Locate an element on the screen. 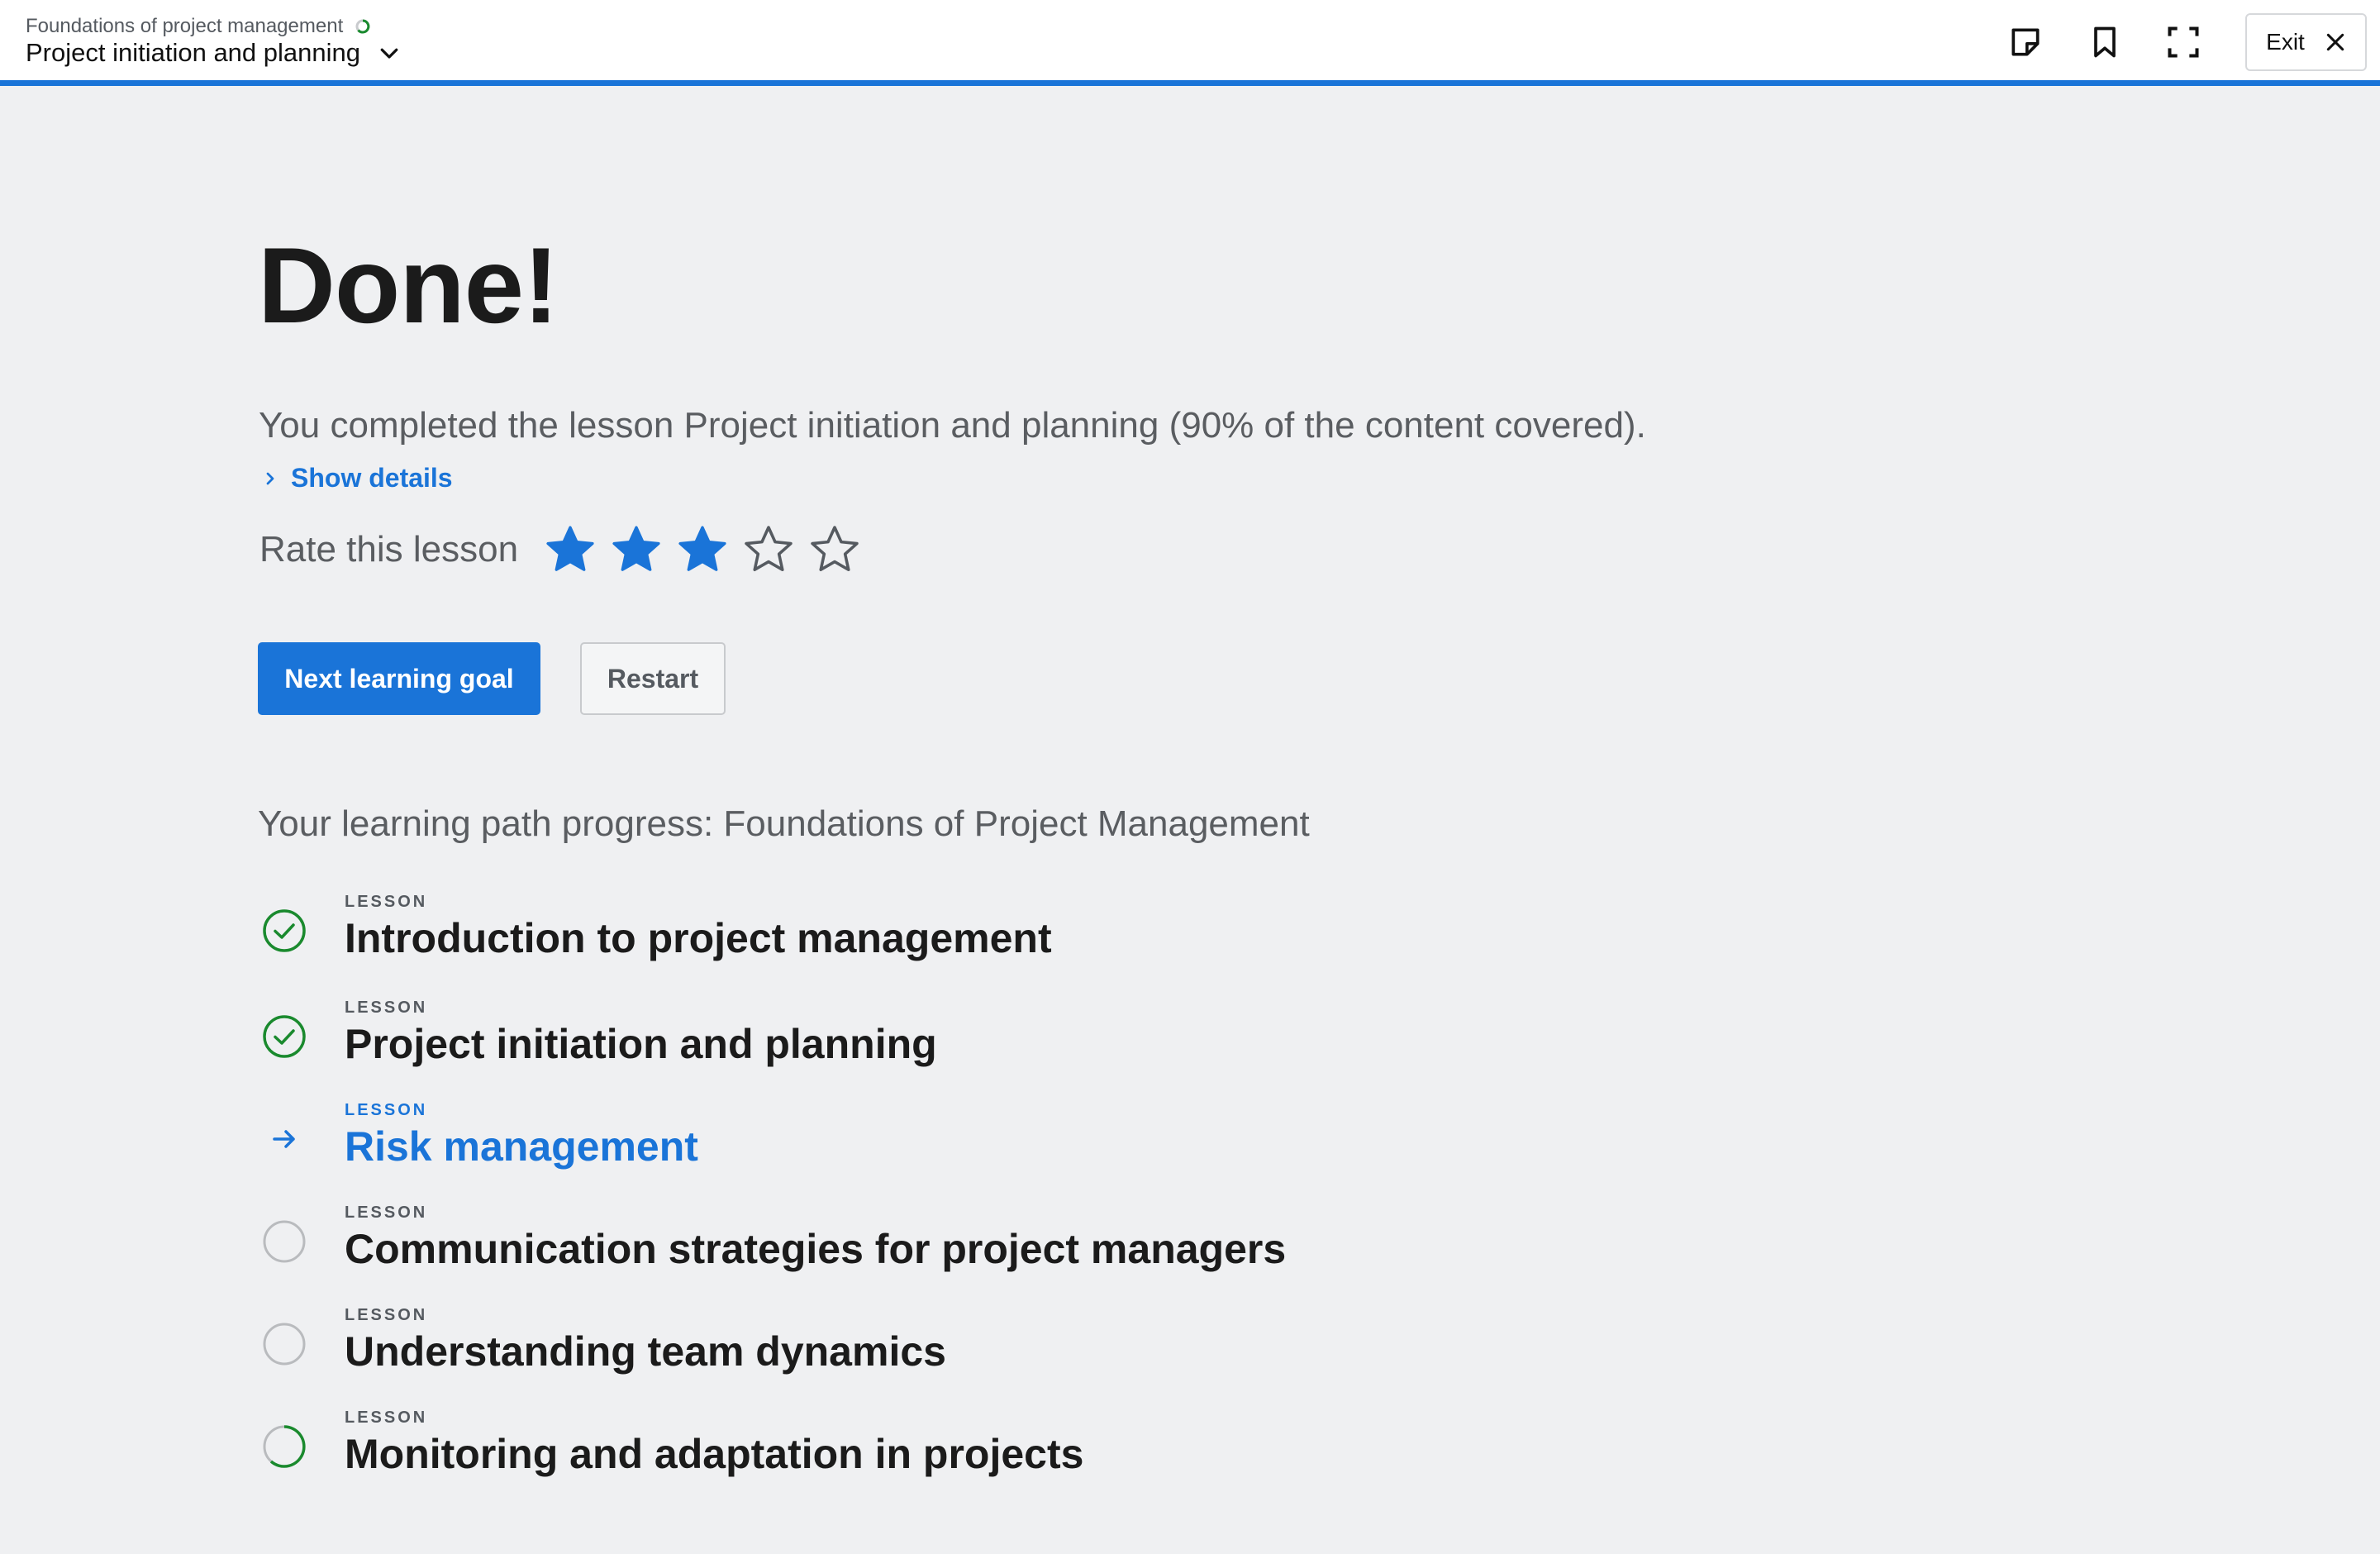  lesson-title: Monitoring and adaptation in projects is located at coordinates (714, 1454).